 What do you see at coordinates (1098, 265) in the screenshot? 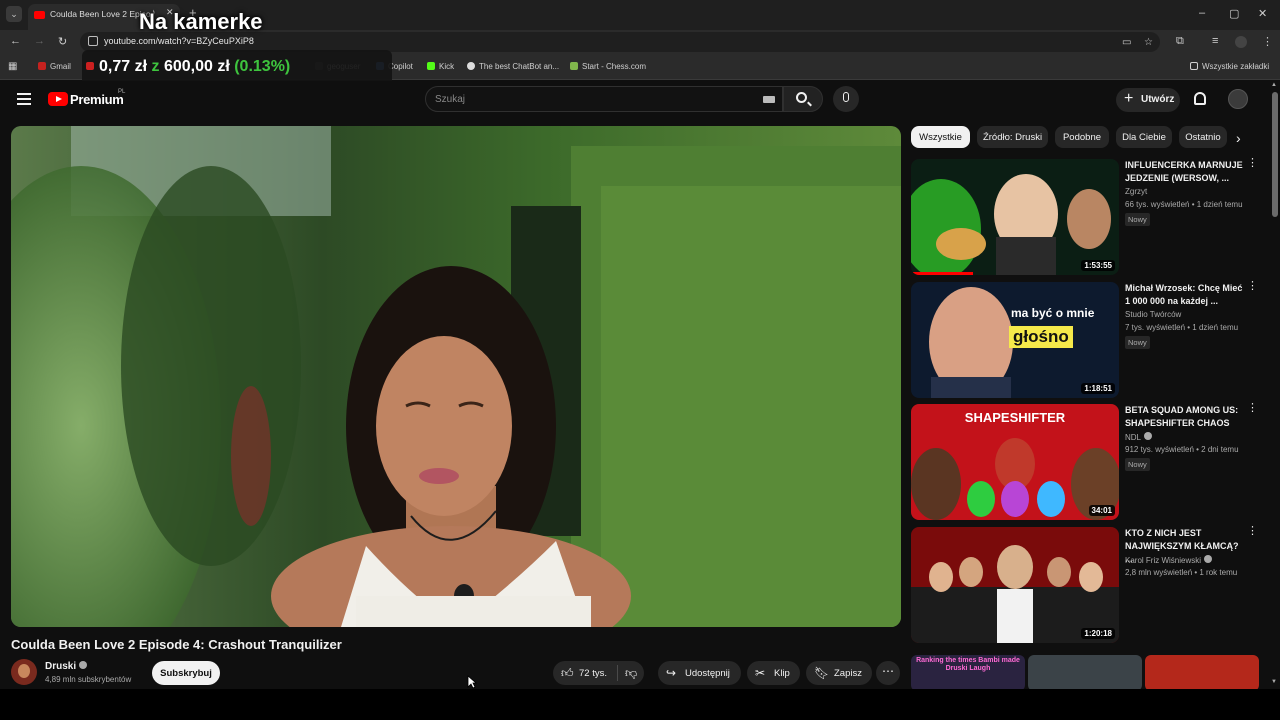
I see `video-duration: 1:53:55` at bounding box center [1098, 265].